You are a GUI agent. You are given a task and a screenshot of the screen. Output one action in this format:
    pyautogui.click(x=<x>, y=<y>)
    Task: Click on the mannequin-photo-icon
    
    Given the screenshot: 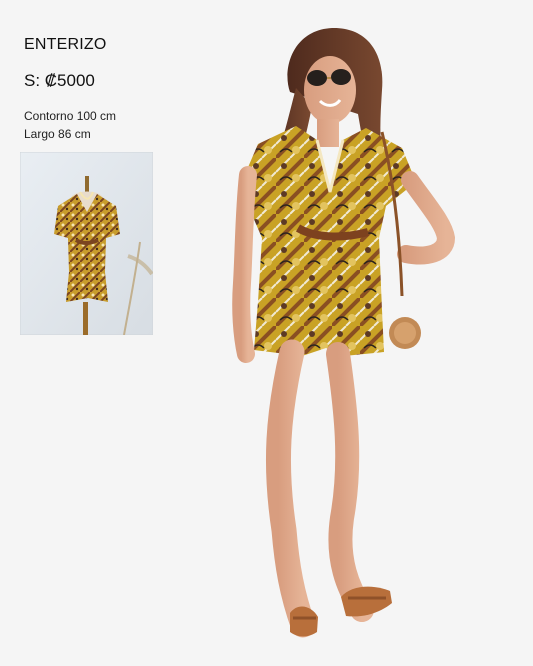 What is the action you would take?
    pyautogui.click(x=86, y=243)
    